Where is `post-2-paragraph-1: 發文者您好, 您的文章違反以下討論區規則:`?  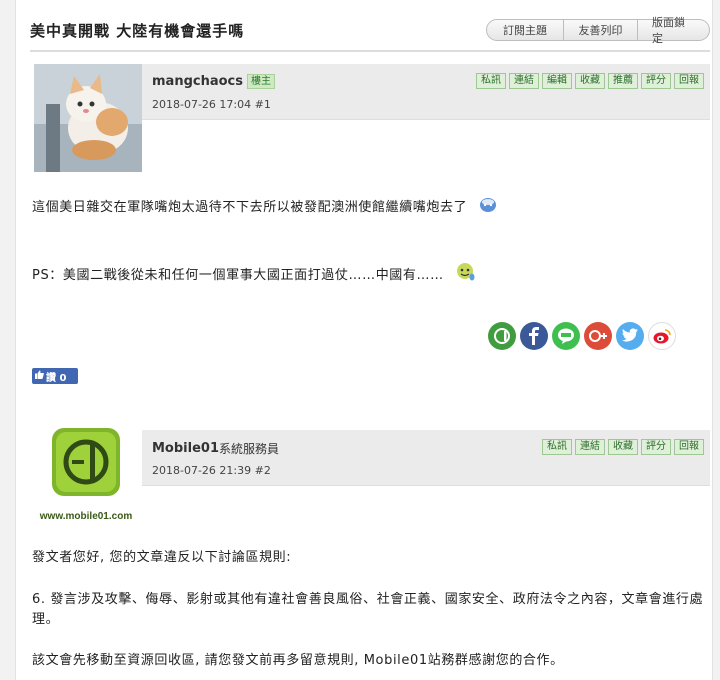 post-2-paragraph-1: 發文者您好, 您的文章違反以下討論區規則: is located at coordinates (162, 557).